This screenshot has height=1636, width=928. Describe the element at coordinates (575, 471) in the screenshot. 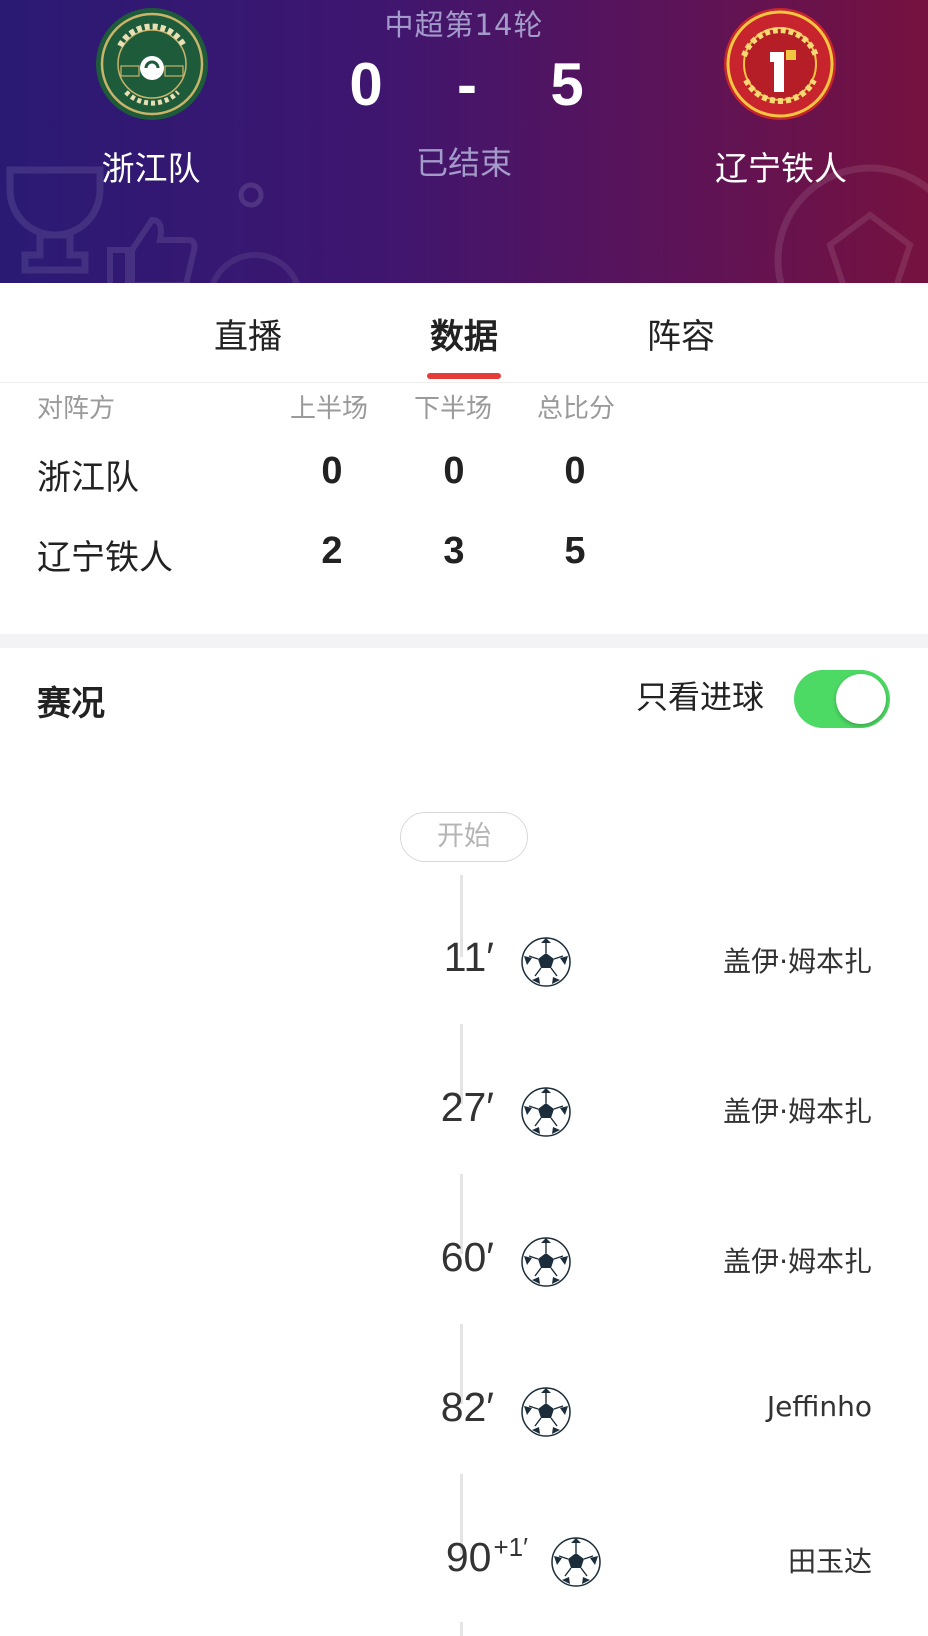

I see `table-cell-total: 0` at that location.